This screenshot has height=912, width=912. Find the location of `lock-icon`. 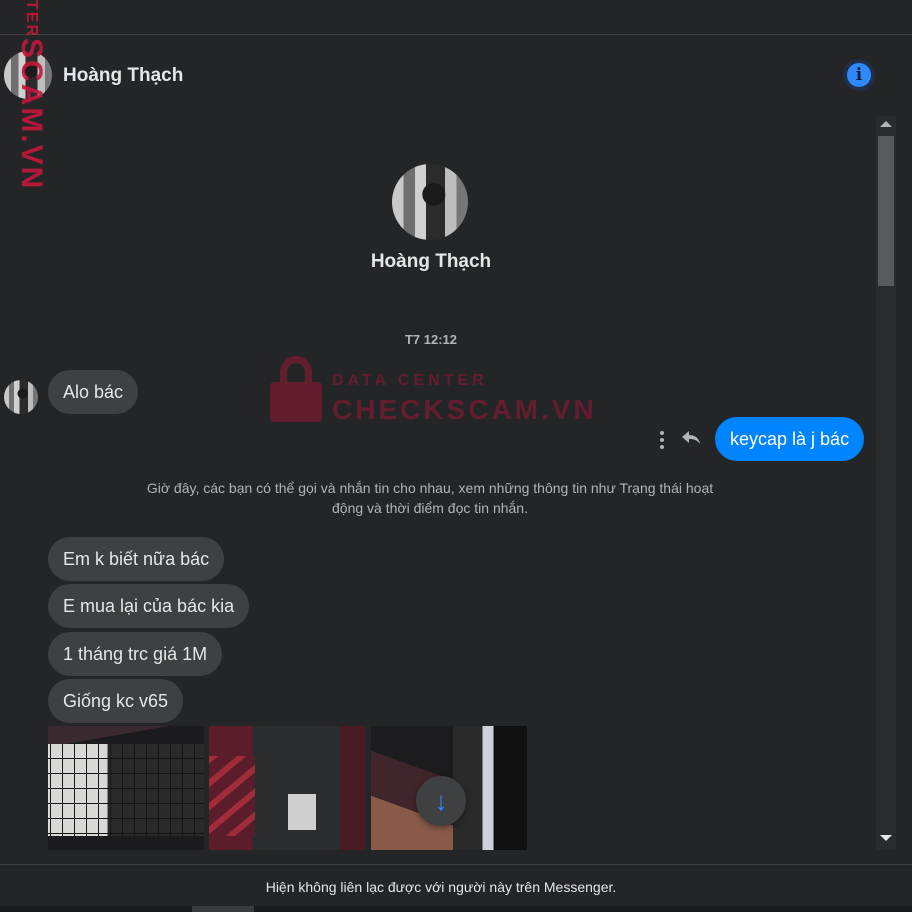

lock-icon is located at coordinates (296, 389).